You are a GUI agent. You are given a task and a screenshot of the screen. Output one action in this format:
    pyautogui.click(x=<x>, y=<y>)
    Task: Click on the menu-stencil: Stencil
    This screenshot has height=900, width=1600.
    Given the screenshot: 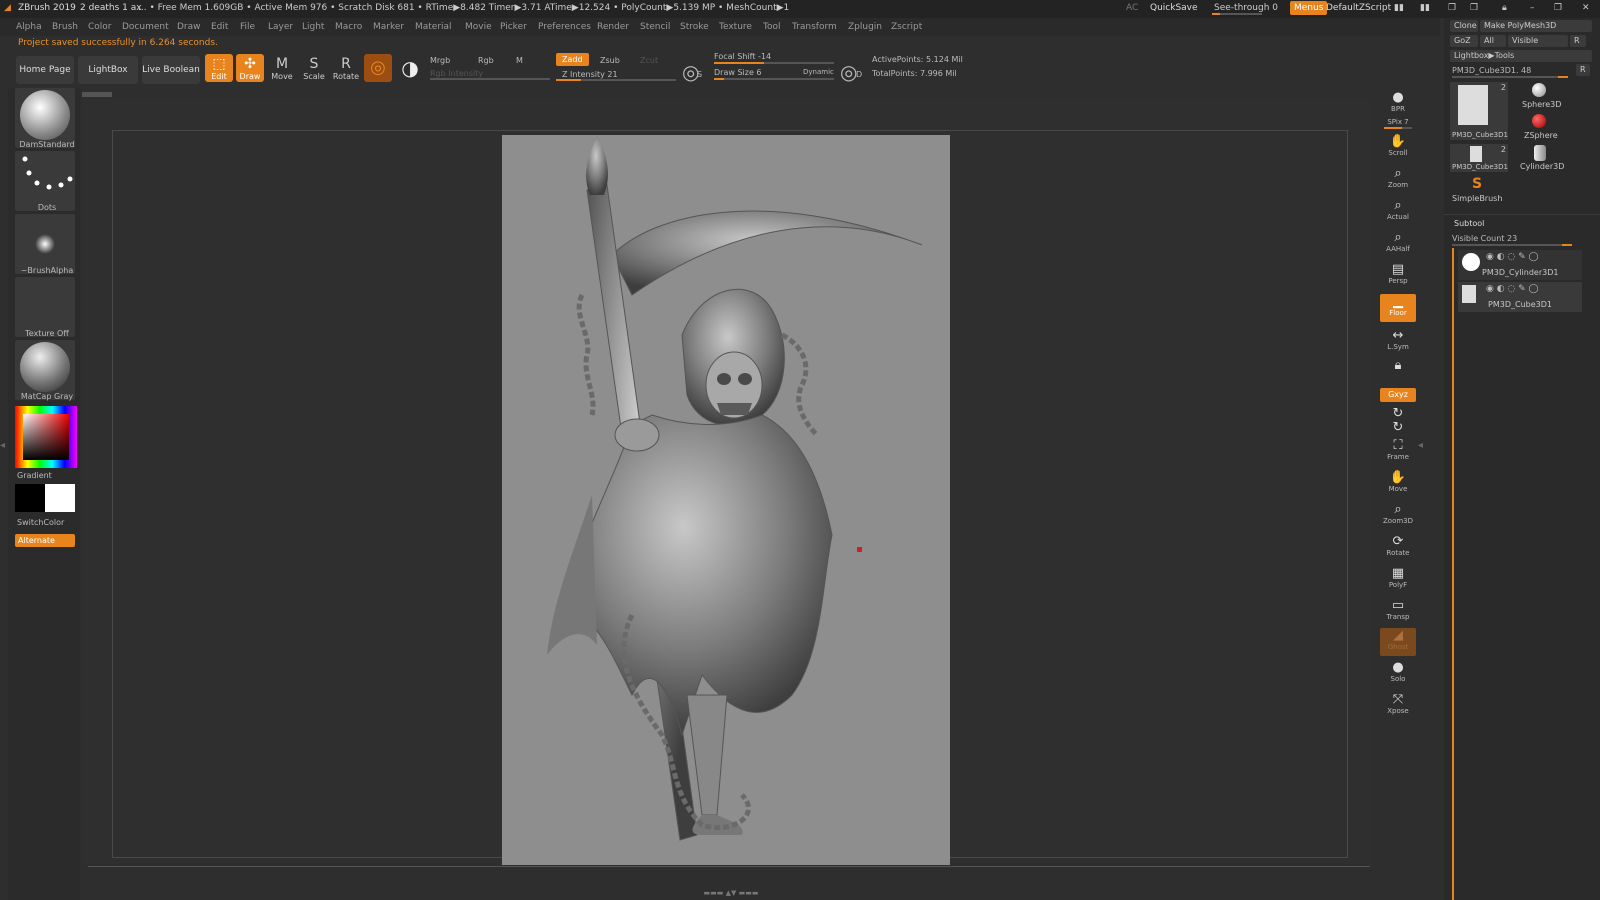 What is the action you would take?
    pyautogui.click(x=655, y=27)
    